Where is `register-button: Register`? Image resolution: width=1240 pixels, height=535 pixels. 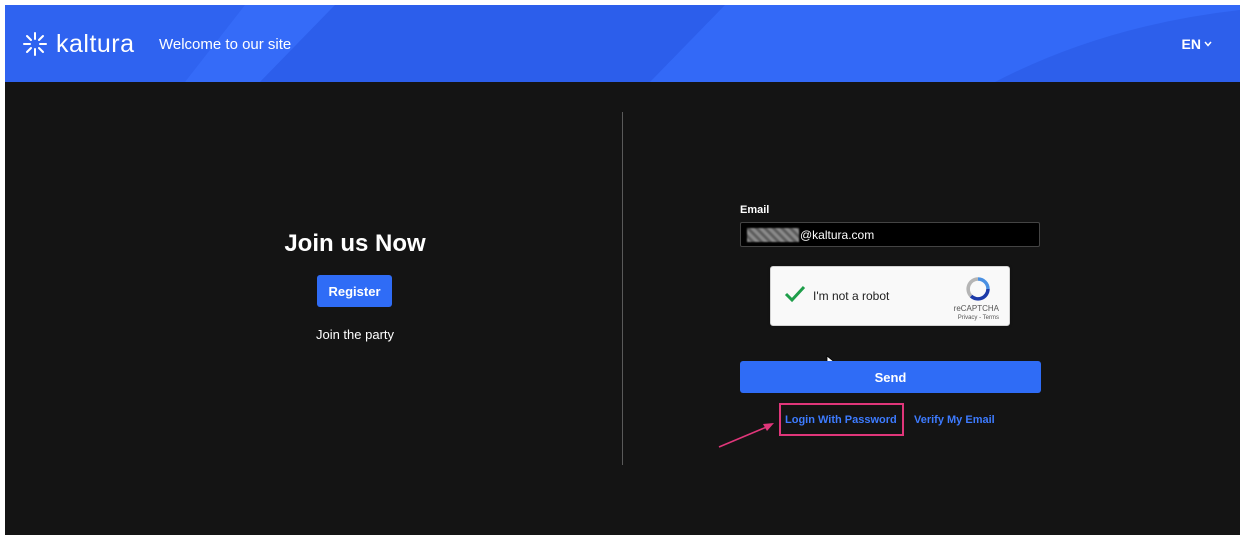 register-button: Register is located at coordinates (354, 291).